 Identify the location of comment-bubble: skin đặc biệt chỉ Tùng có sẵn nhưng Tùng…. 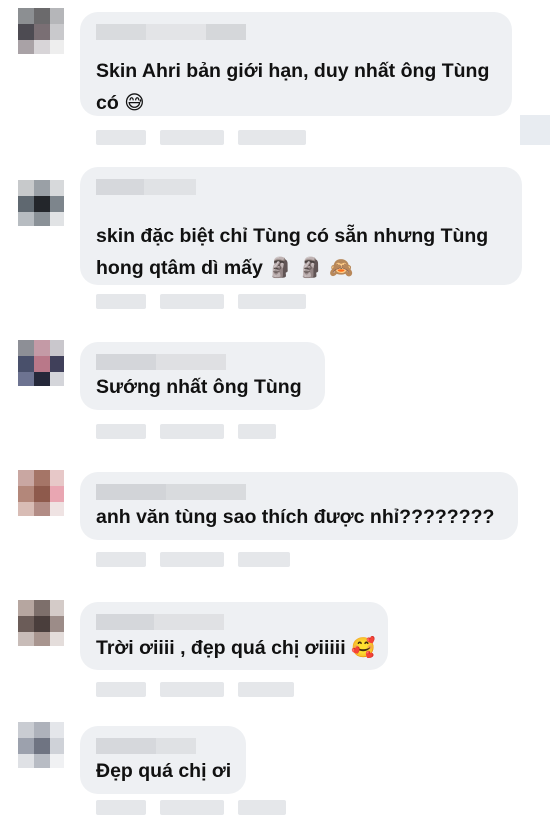
(301, 226).